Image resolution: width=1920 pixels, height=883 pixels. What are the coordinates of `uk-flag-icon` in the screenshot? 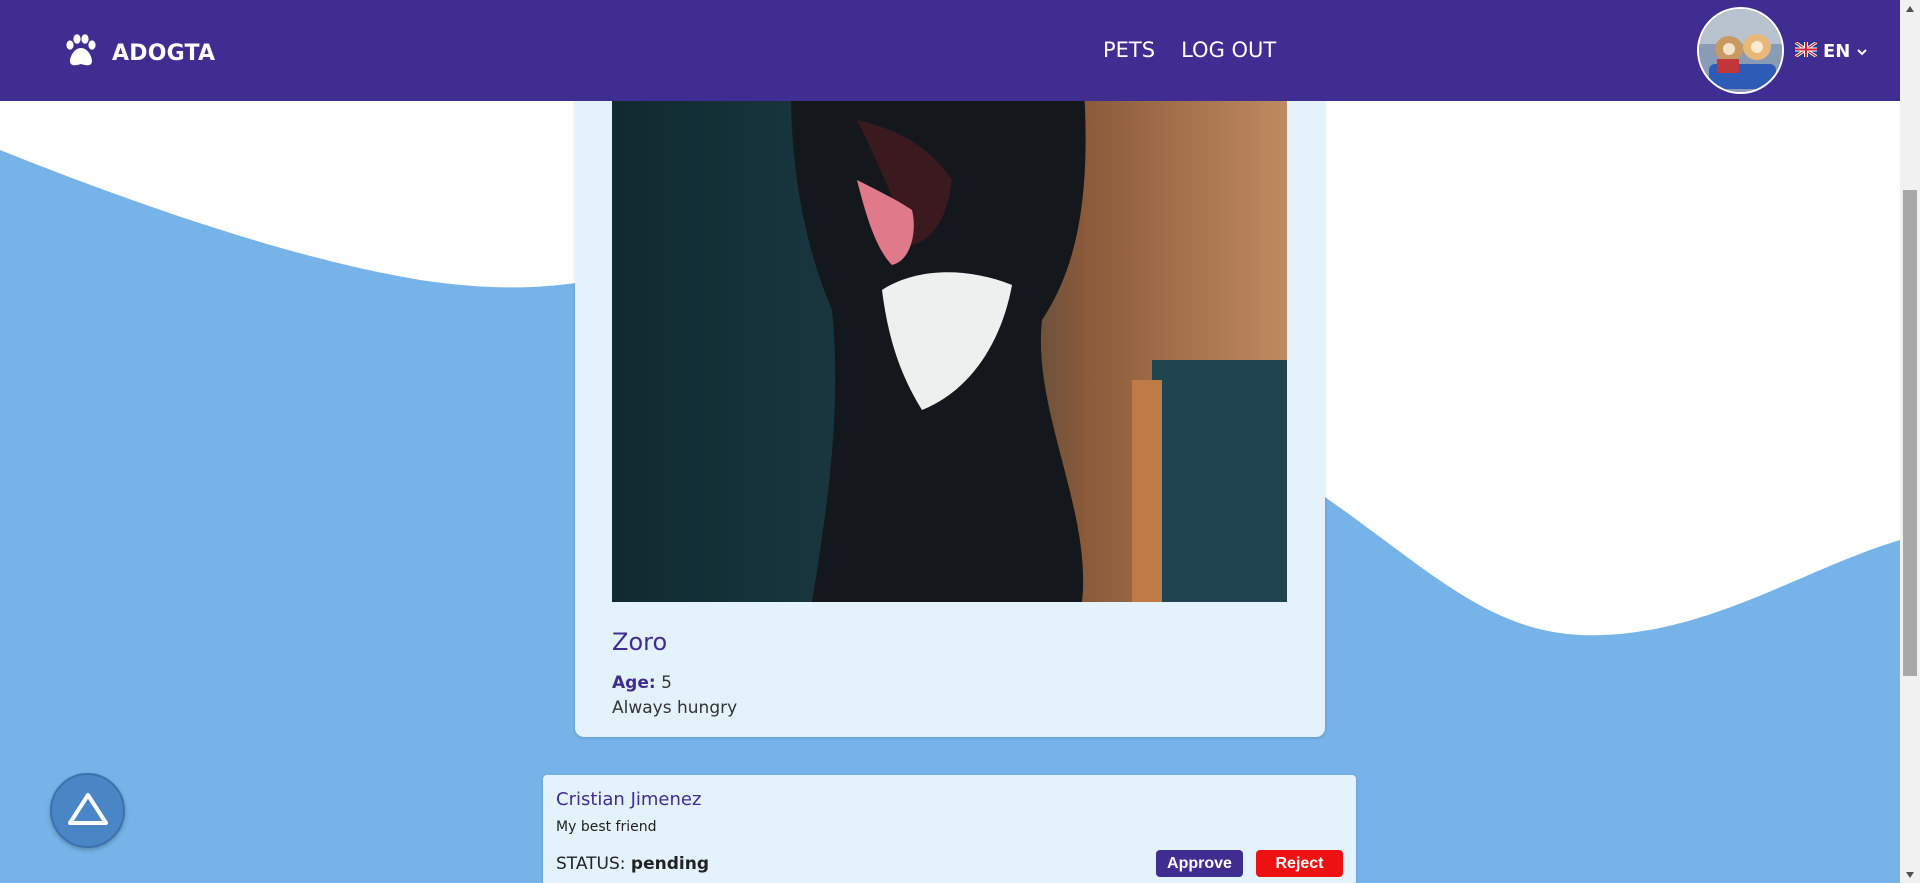 It's located at (1806, 51).